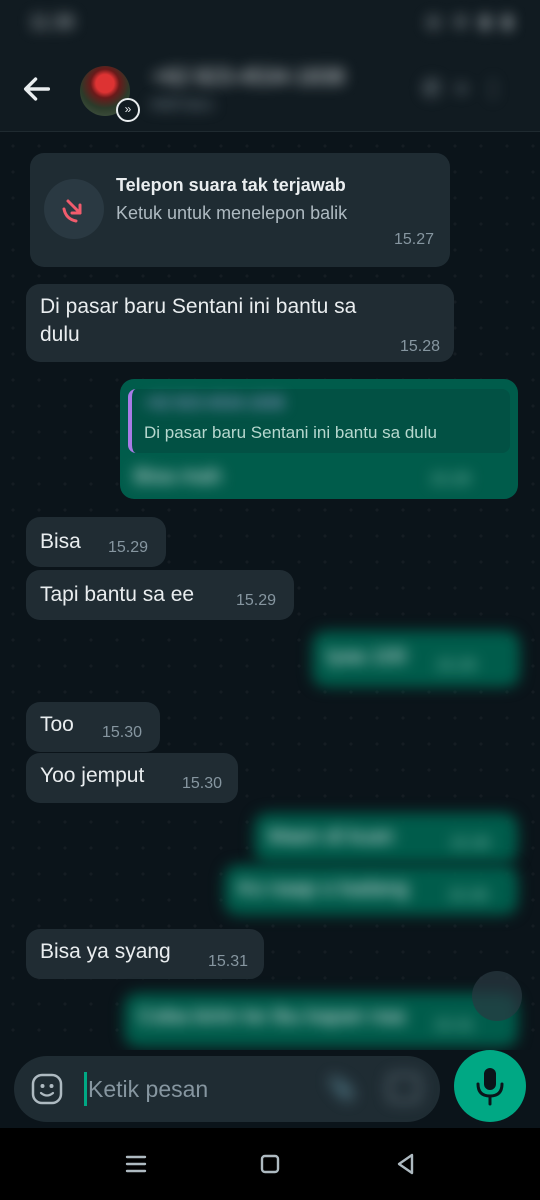 This screenshot has width=540, height=1200. Describe the element at coordinates (128, 110) in the screenshot. I see `status-ring-icon: »` at that location.